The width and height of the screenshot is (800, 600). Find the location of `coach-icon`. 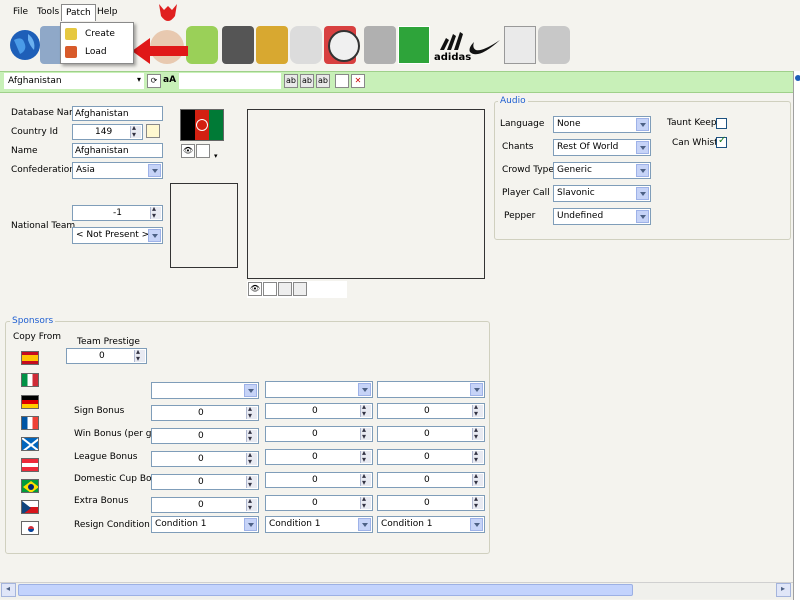

coach-icon is located at coordinates (238, 45).